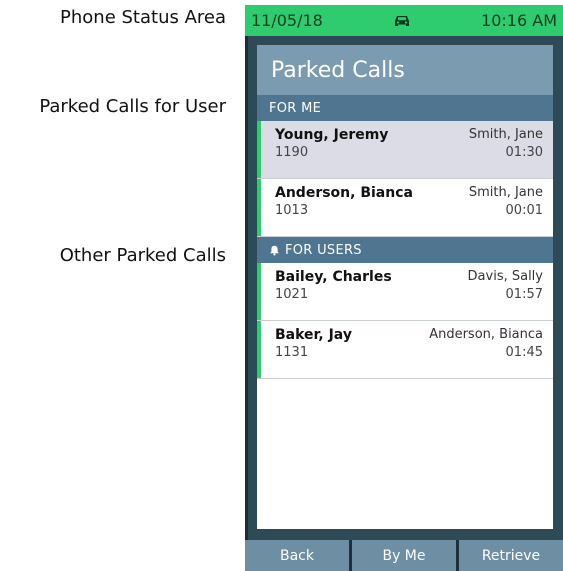 The image size is (563, 571). Describe the element at coordinates (332, 135) in the screenshot. I see `caller-name: Young, Jeremy` at that location.